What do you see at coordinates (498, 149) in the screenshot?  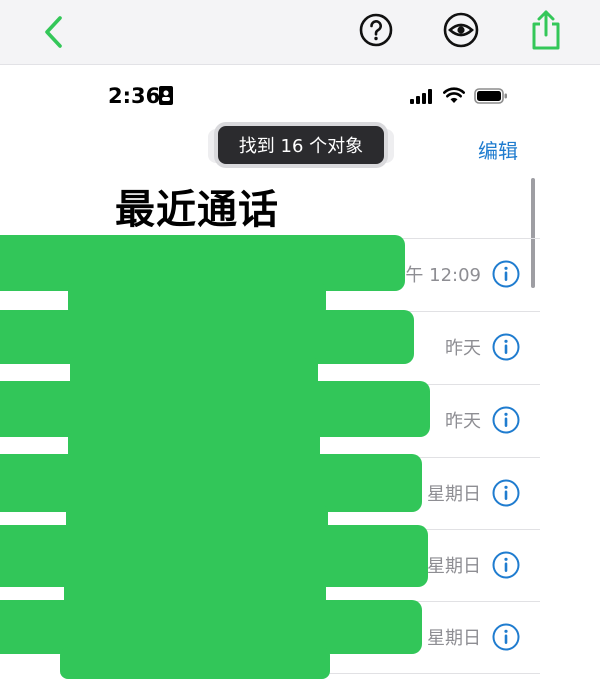 I see `edit-button: 编辑` at bounding box center [498, 149].